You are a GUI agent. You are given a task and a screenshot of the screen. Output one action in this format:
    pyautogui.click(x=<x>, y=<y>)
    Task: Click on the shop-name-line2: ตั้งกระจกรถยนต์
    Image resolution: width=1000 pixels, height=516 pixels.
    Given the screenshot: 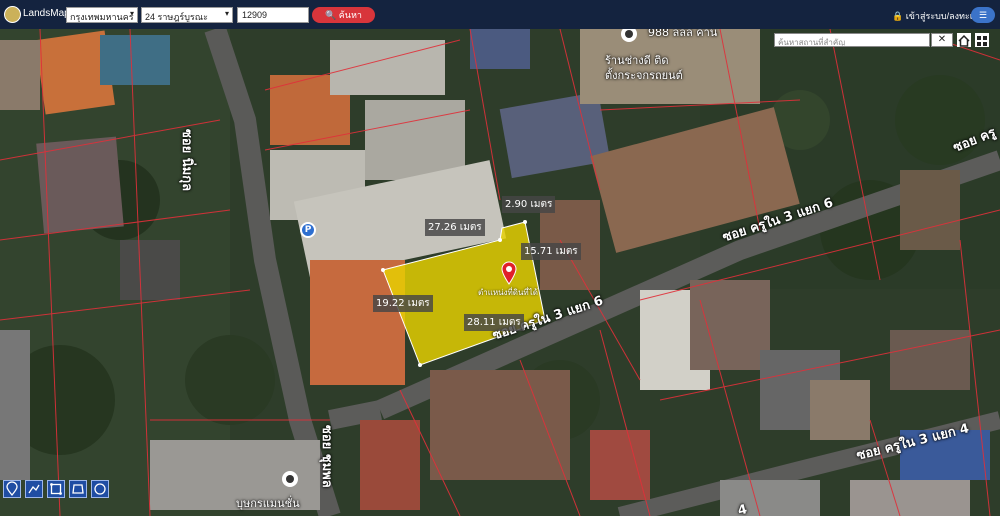 What is the action you would take?
    pyautogui.click(x=644, y=75)
    